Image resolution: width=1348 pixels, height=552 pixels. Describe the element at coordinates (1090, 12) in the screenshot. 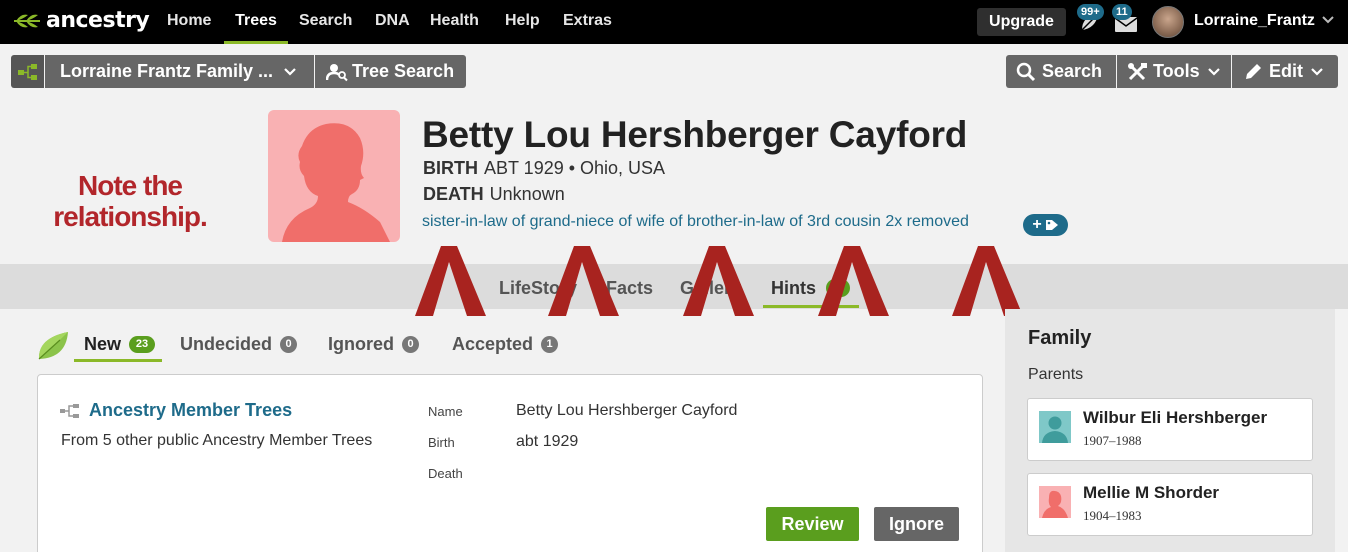

I see `hints-count-badge: 99+` at that location.